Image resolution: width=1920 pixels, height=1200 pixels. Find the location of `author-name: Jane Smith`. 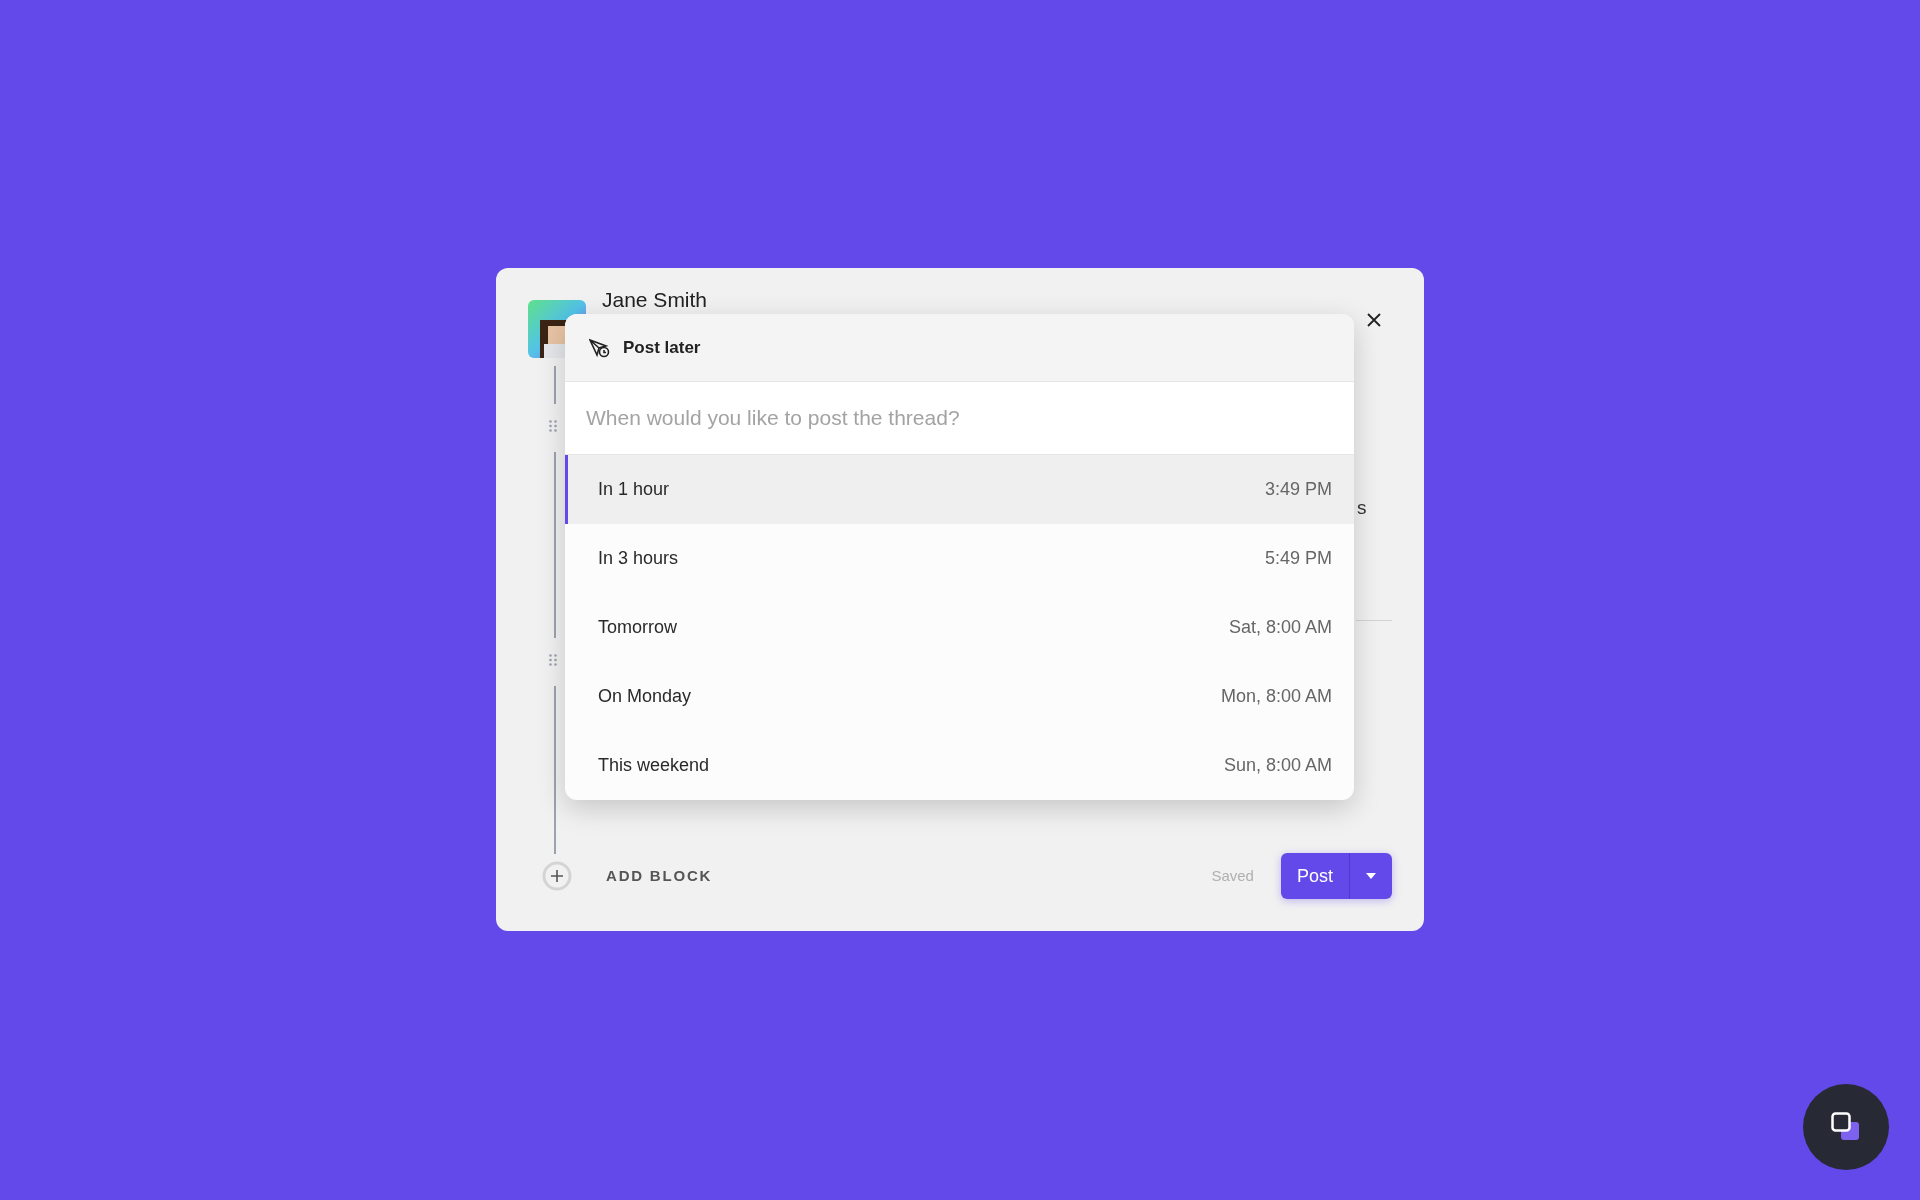

author-name: Jane Smith is located at coordinates (655, 299).